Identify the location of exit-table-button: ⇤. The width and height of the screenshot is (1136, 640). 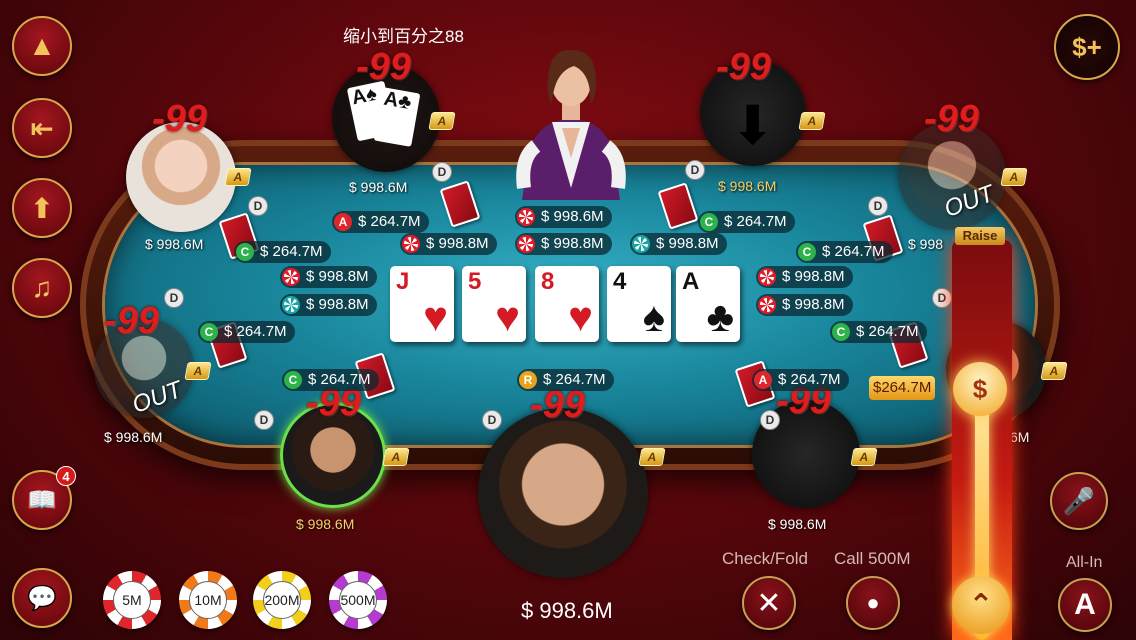
(42, 128).